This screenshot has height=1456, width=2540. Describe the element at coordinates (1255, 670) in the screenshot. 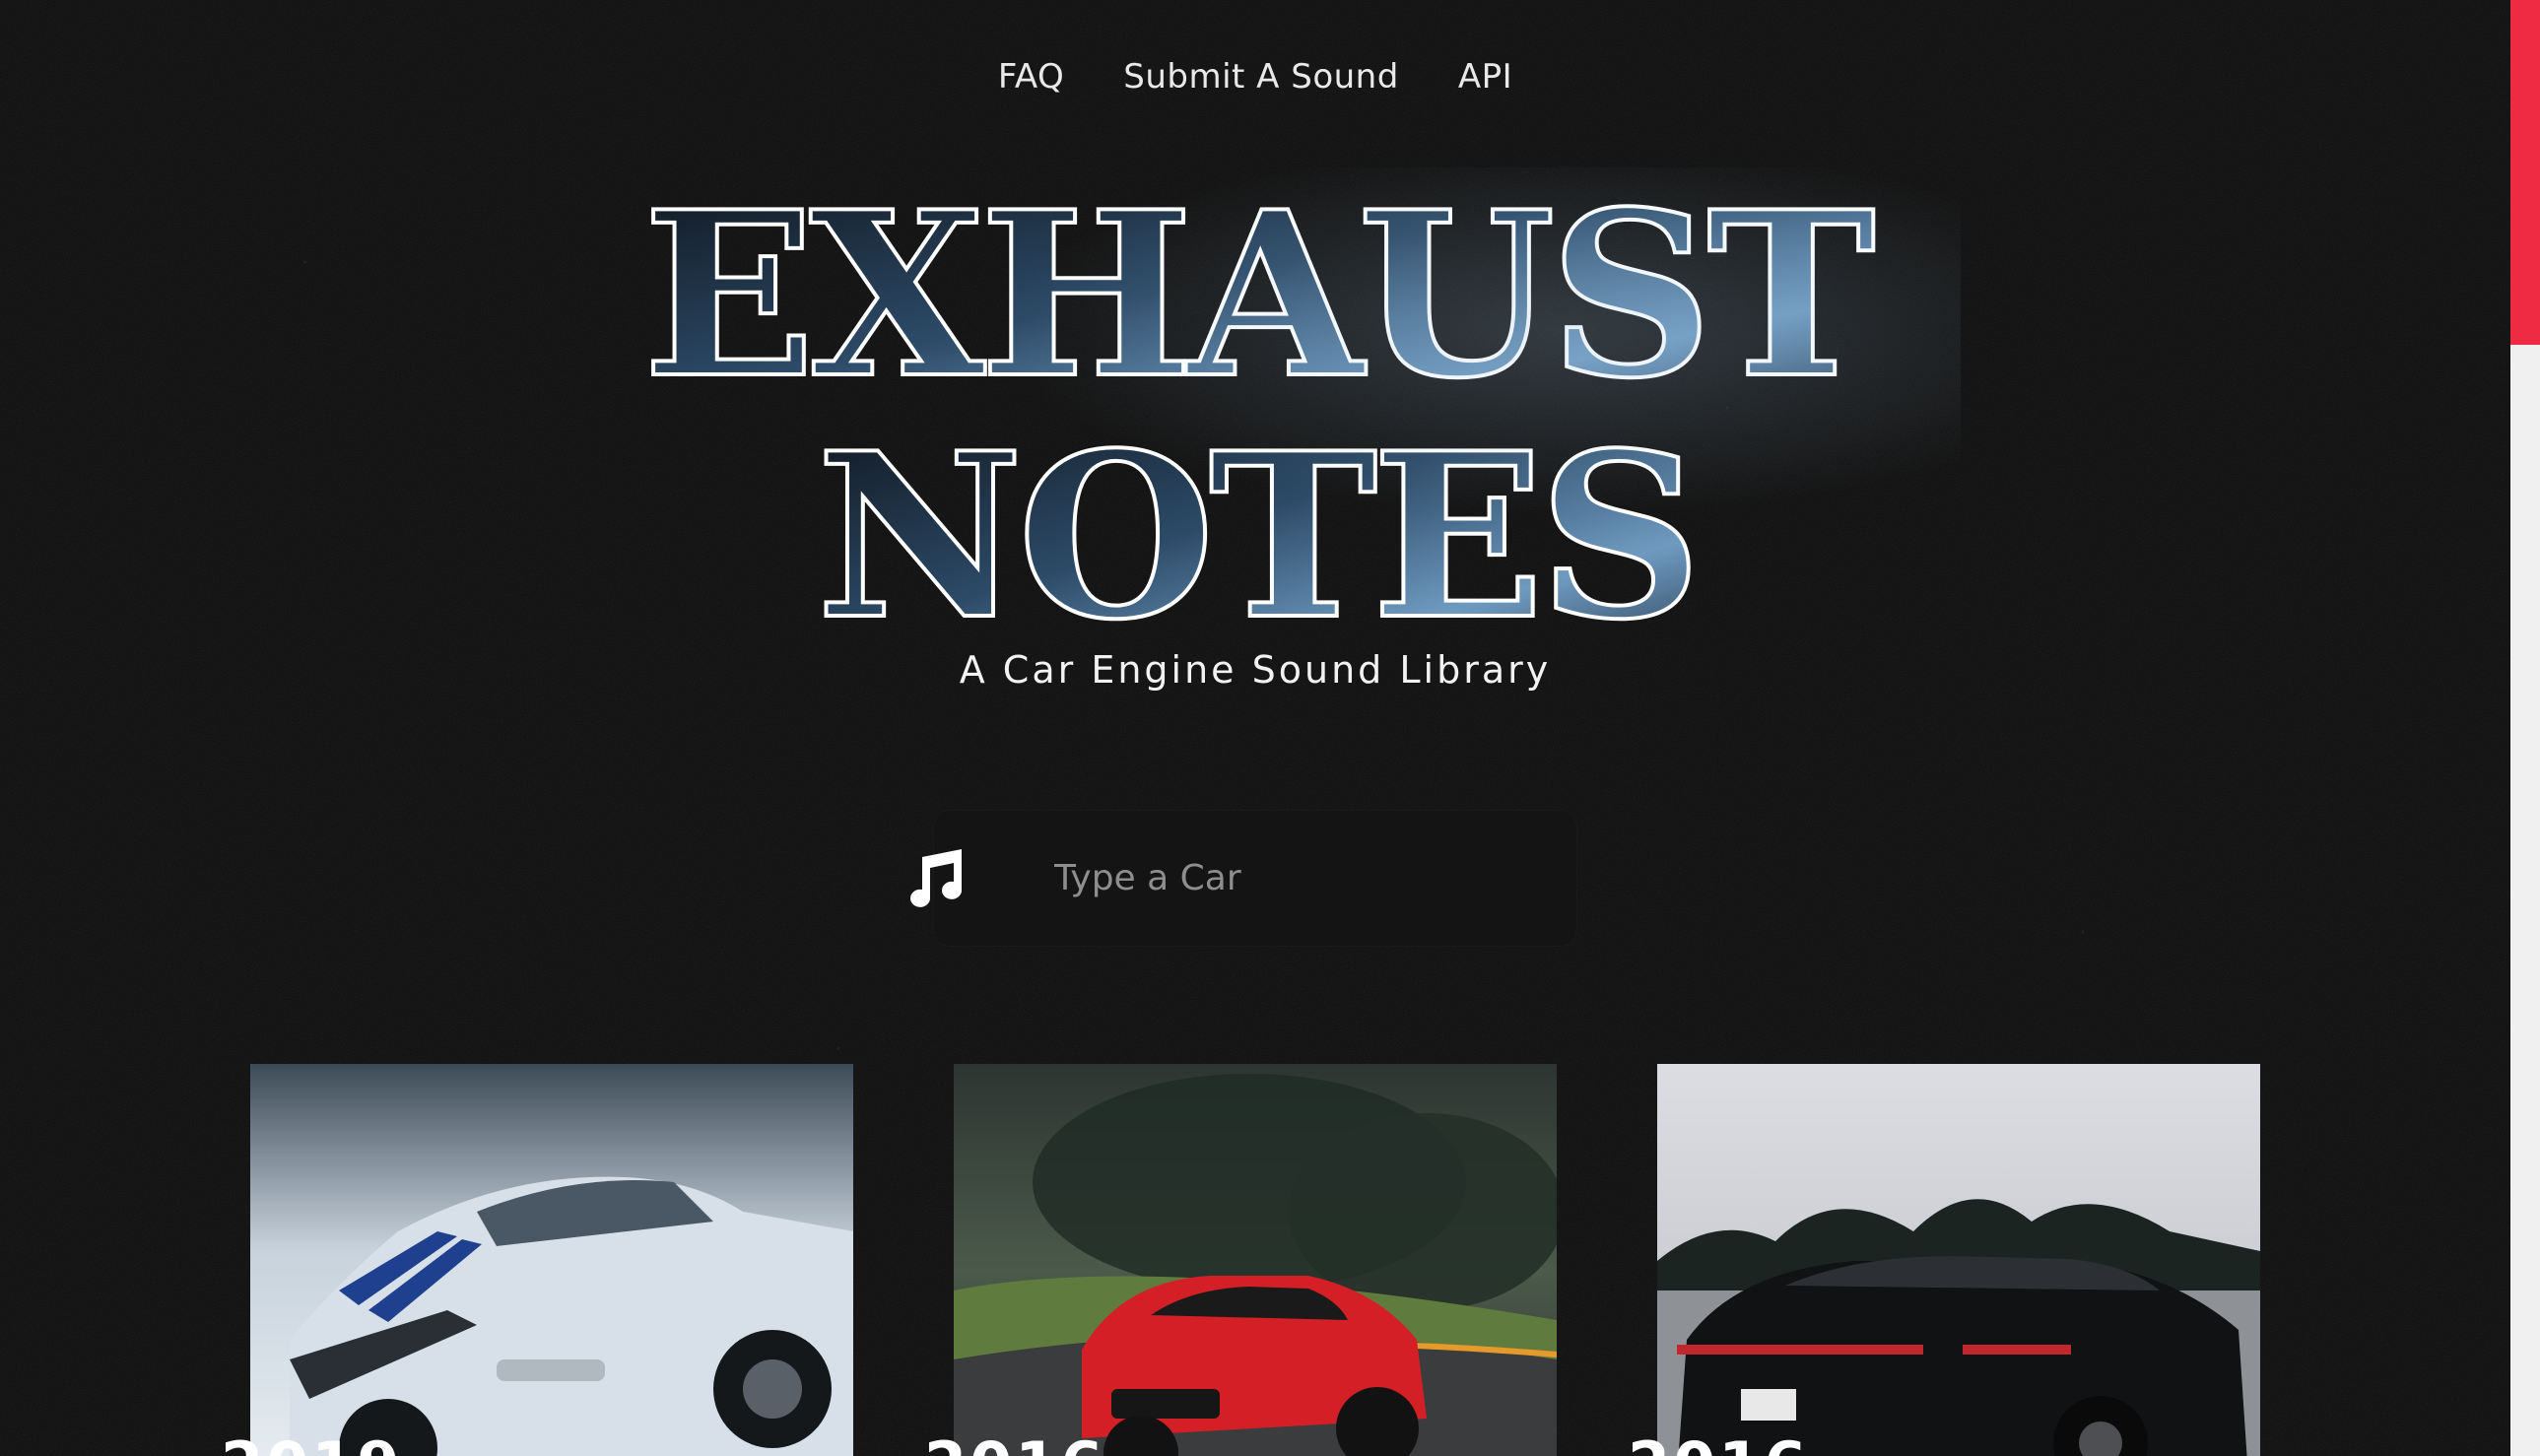

I see `tagline: A Car Engine Sound Library` at that location.